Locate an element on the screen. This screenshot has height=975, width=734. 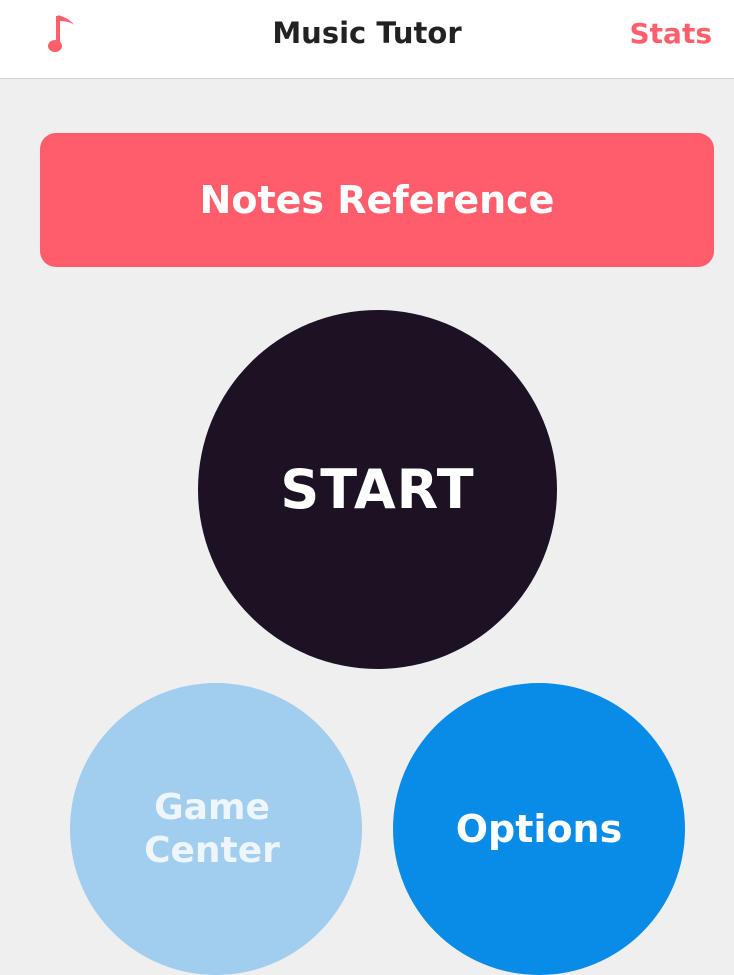
nav-bar: Music Tutor Stats is located at coordinates (367, 39).